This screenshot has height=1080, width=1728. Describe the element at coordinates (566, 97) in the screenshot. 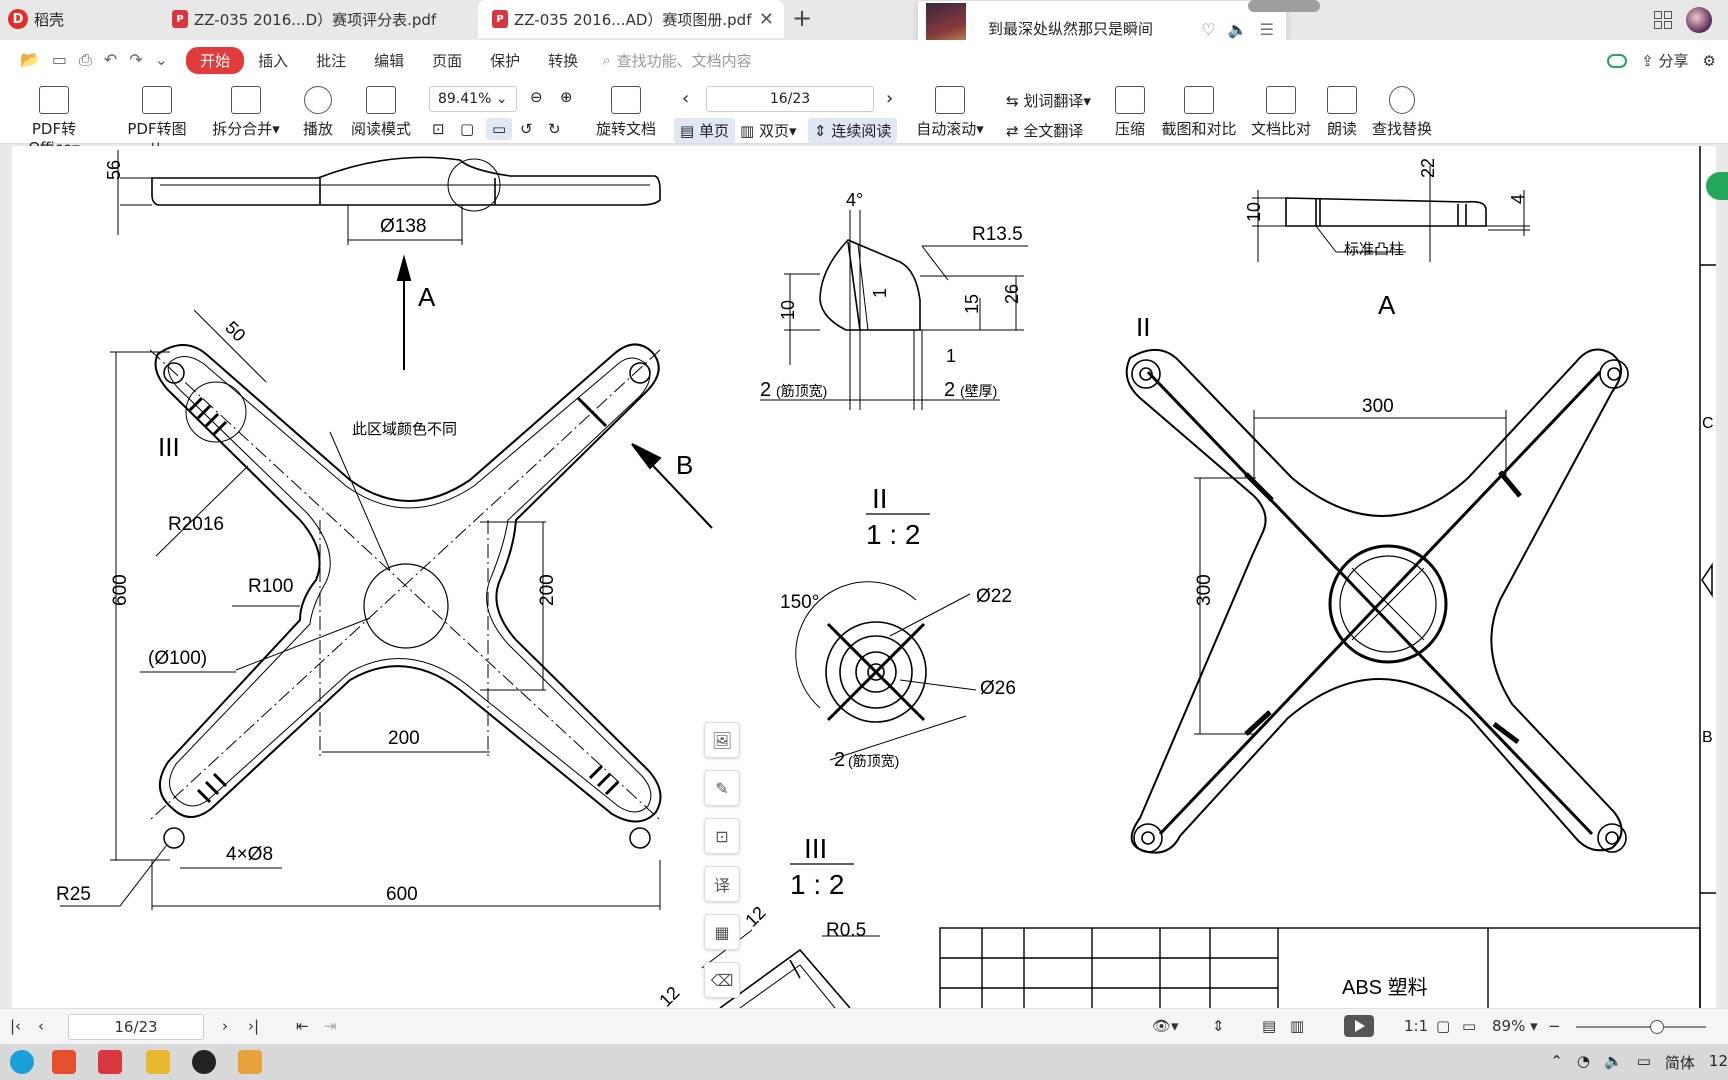

I see `zoom-in-icon: ⊕` at that location.